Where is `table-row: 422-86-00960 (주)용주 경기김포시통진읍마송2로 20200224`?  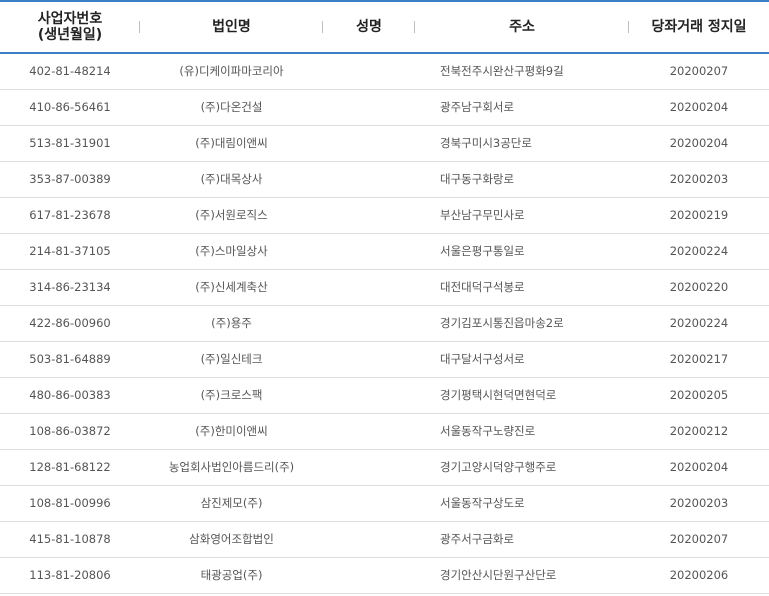 table-row: 422-86-00960 (주)용주 경기김포시통진읍마송2로 20200224 is located at coordinates (384, 323).